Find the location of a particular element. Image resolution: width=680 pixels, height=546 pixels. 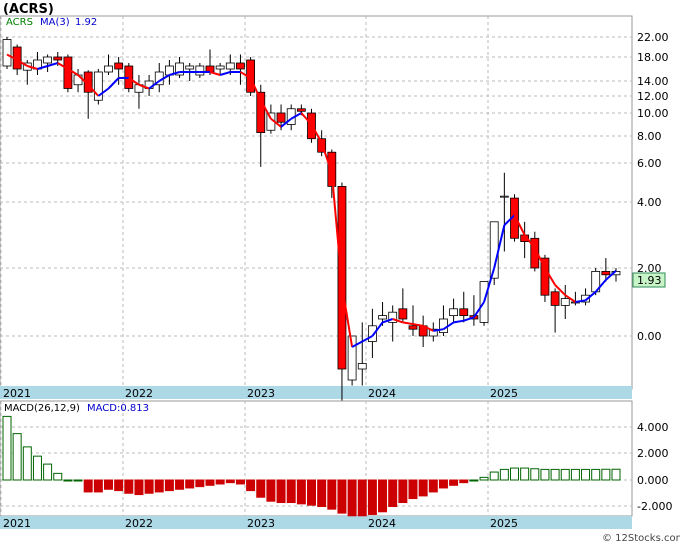

price-y-tick-label: 22.00 is located at coordinates (653, 37).